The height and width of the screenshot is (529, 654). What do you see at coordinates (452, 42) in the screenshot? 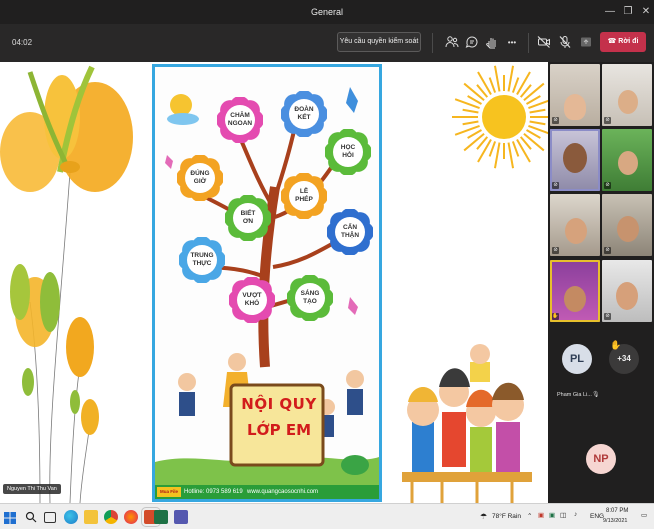
I see `participants-button` at bounding box center [452, 42].